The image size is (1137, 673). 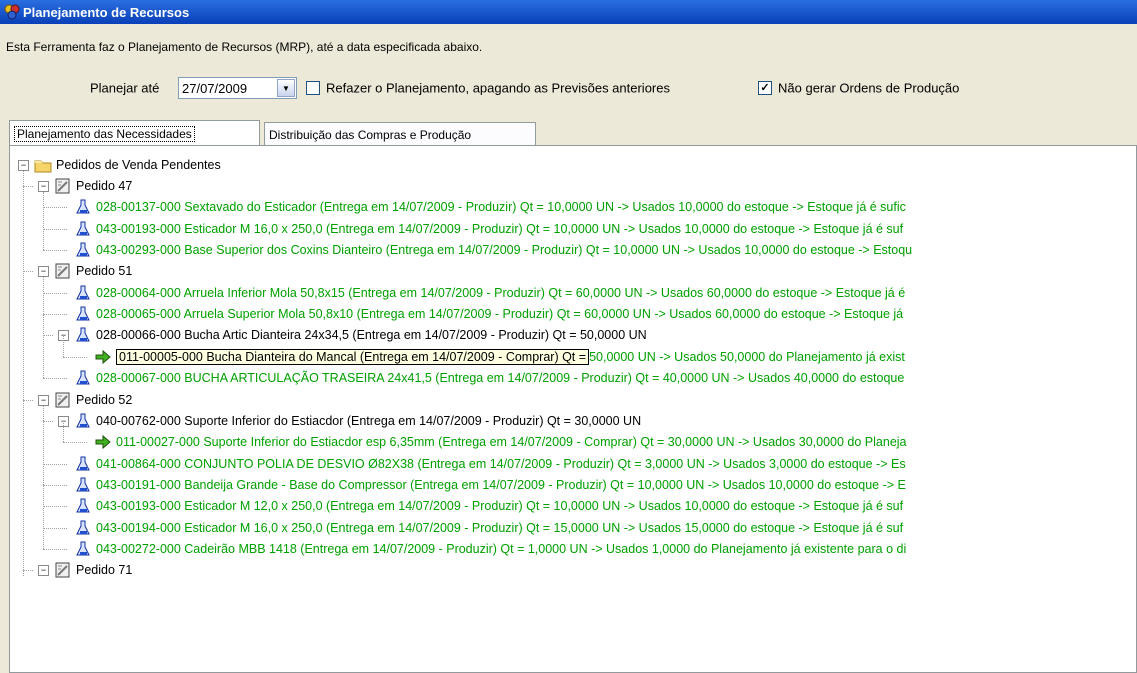 I want to click on tree-row-label: Pedido 51, so click(x=104, y=271).